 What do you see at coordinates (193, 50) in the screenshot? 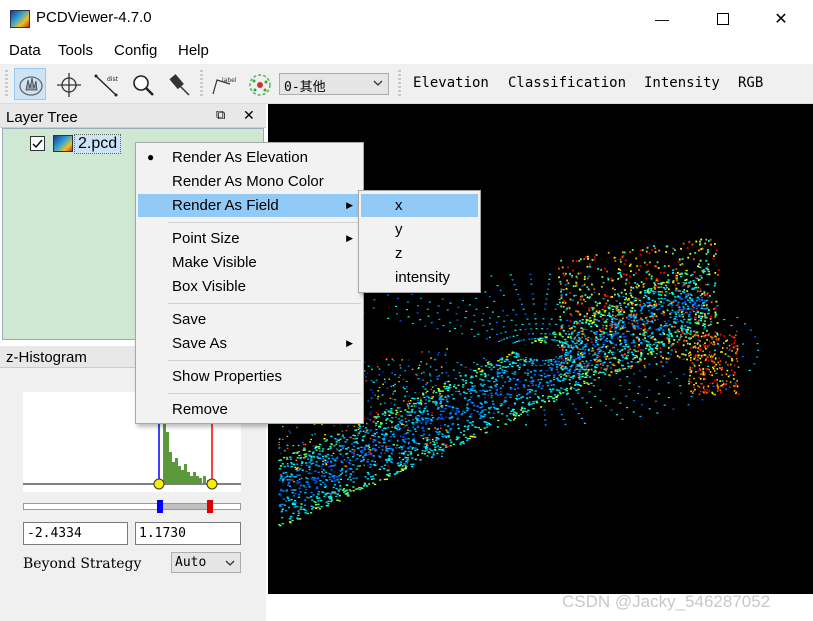
I see `menu-help: Help` at bounding box center [193, 50].